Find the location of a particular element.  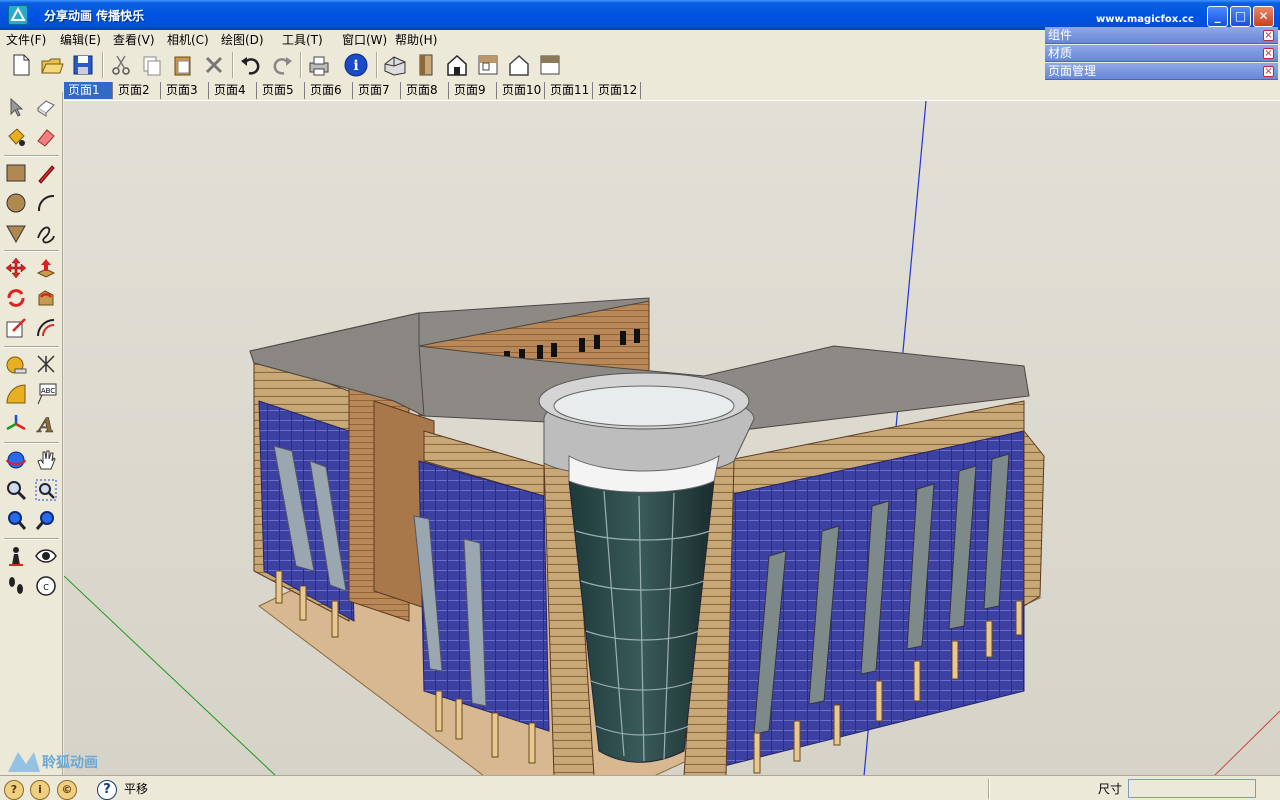

delete-x-icon is located at coordinates (214, 65).